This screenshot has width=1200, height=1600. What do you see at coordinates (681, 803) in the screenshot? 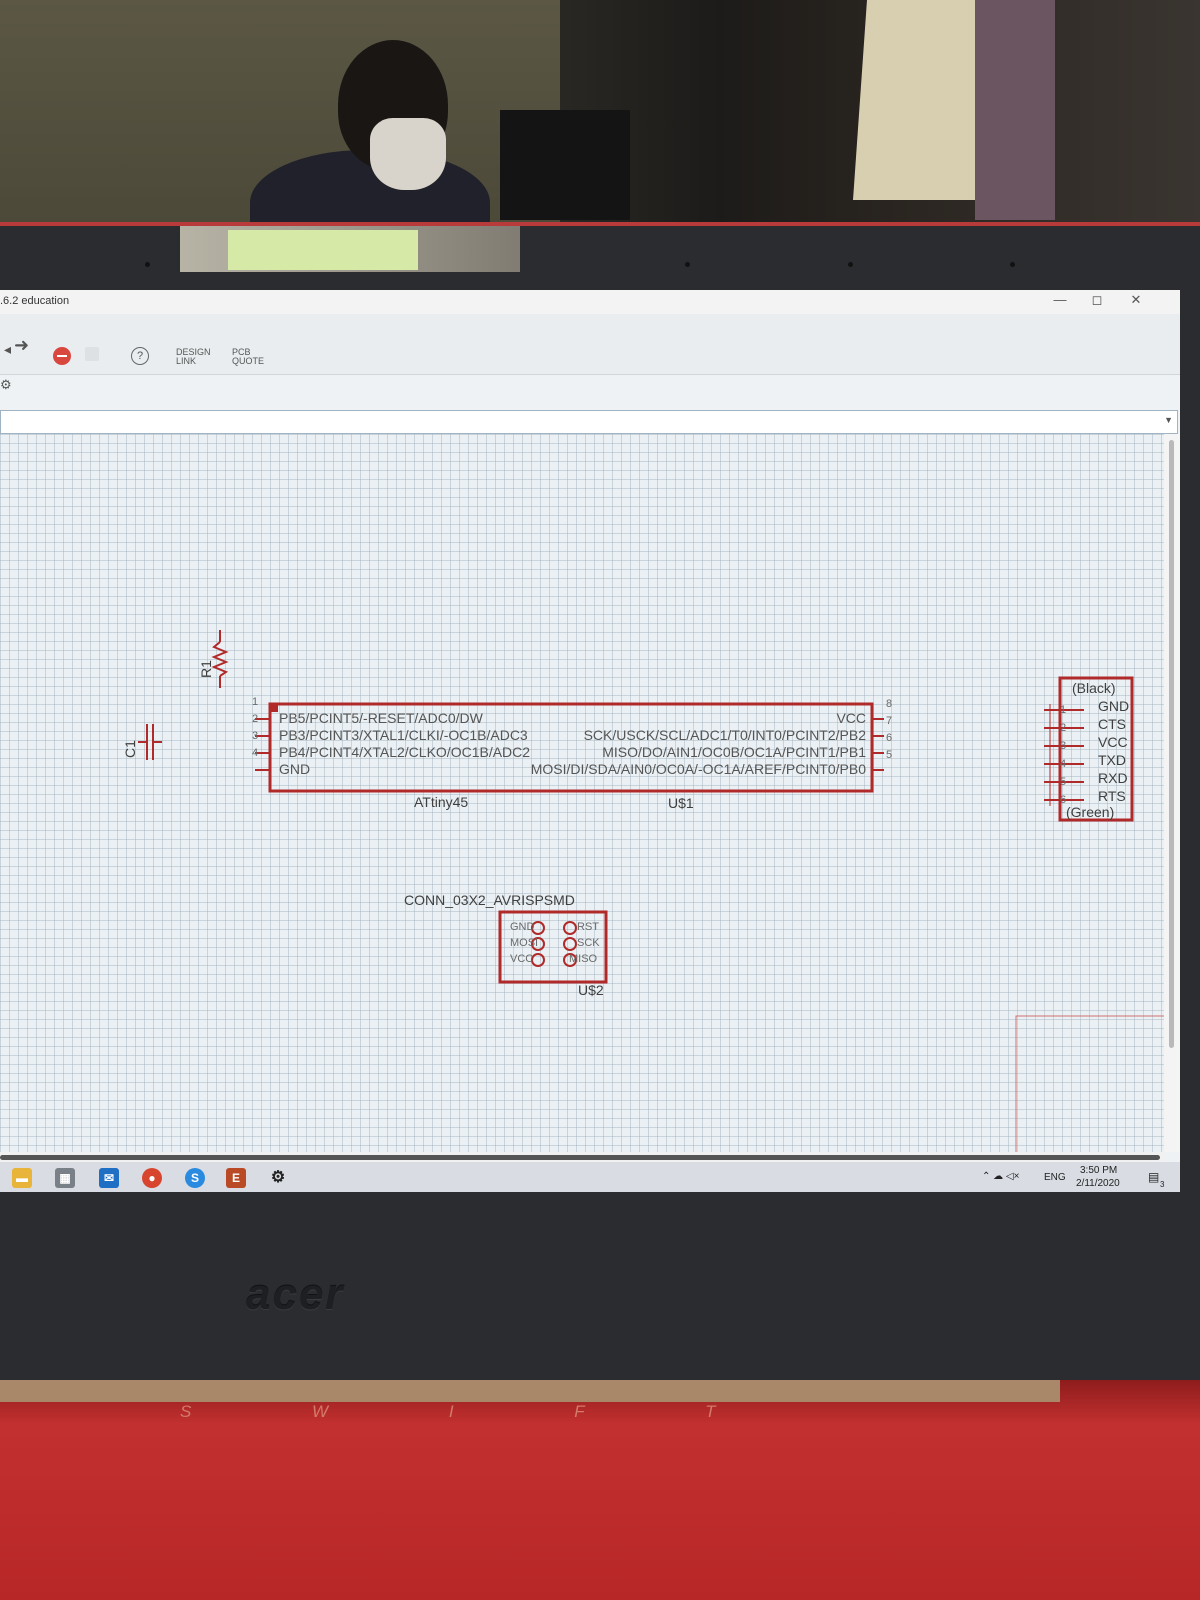
I see `attiny-ref: U$1` at bounding box center [681, 803].